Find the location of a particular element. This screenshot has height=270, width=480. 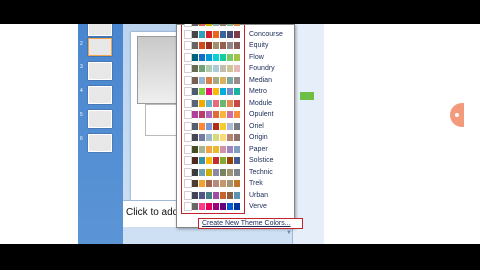

theme-color-name: Verve is located at coordinates (258, 206).